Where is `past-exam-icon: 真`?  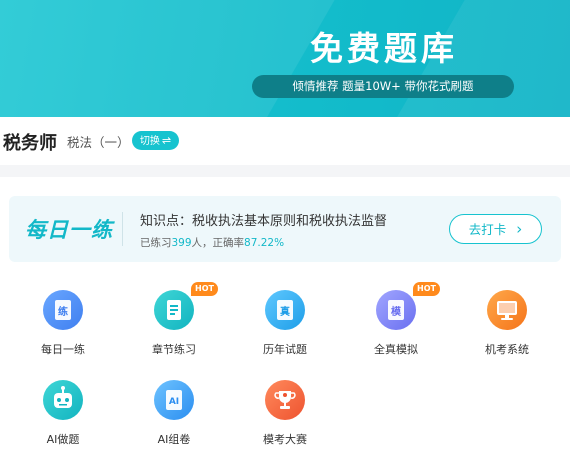 past-exam-icon: 真 is located at coordinates (285, 310).